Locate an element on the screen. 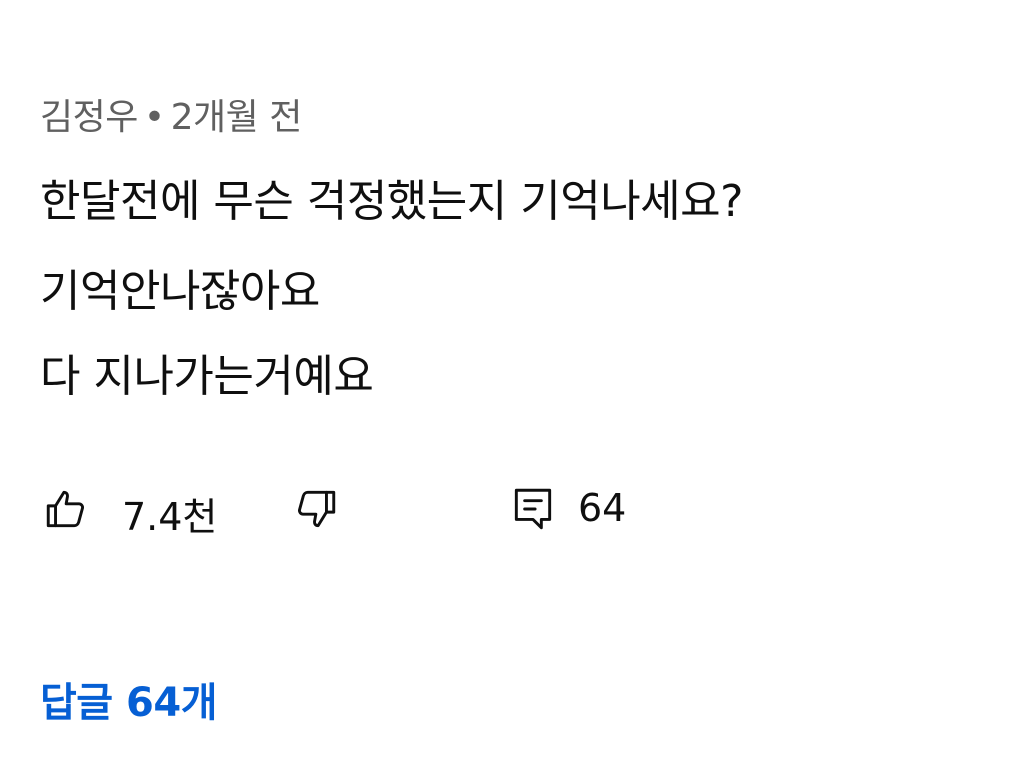 The height and width of the screenshot is (764, 1024). comment-icon is located at coordinates (533, 509).